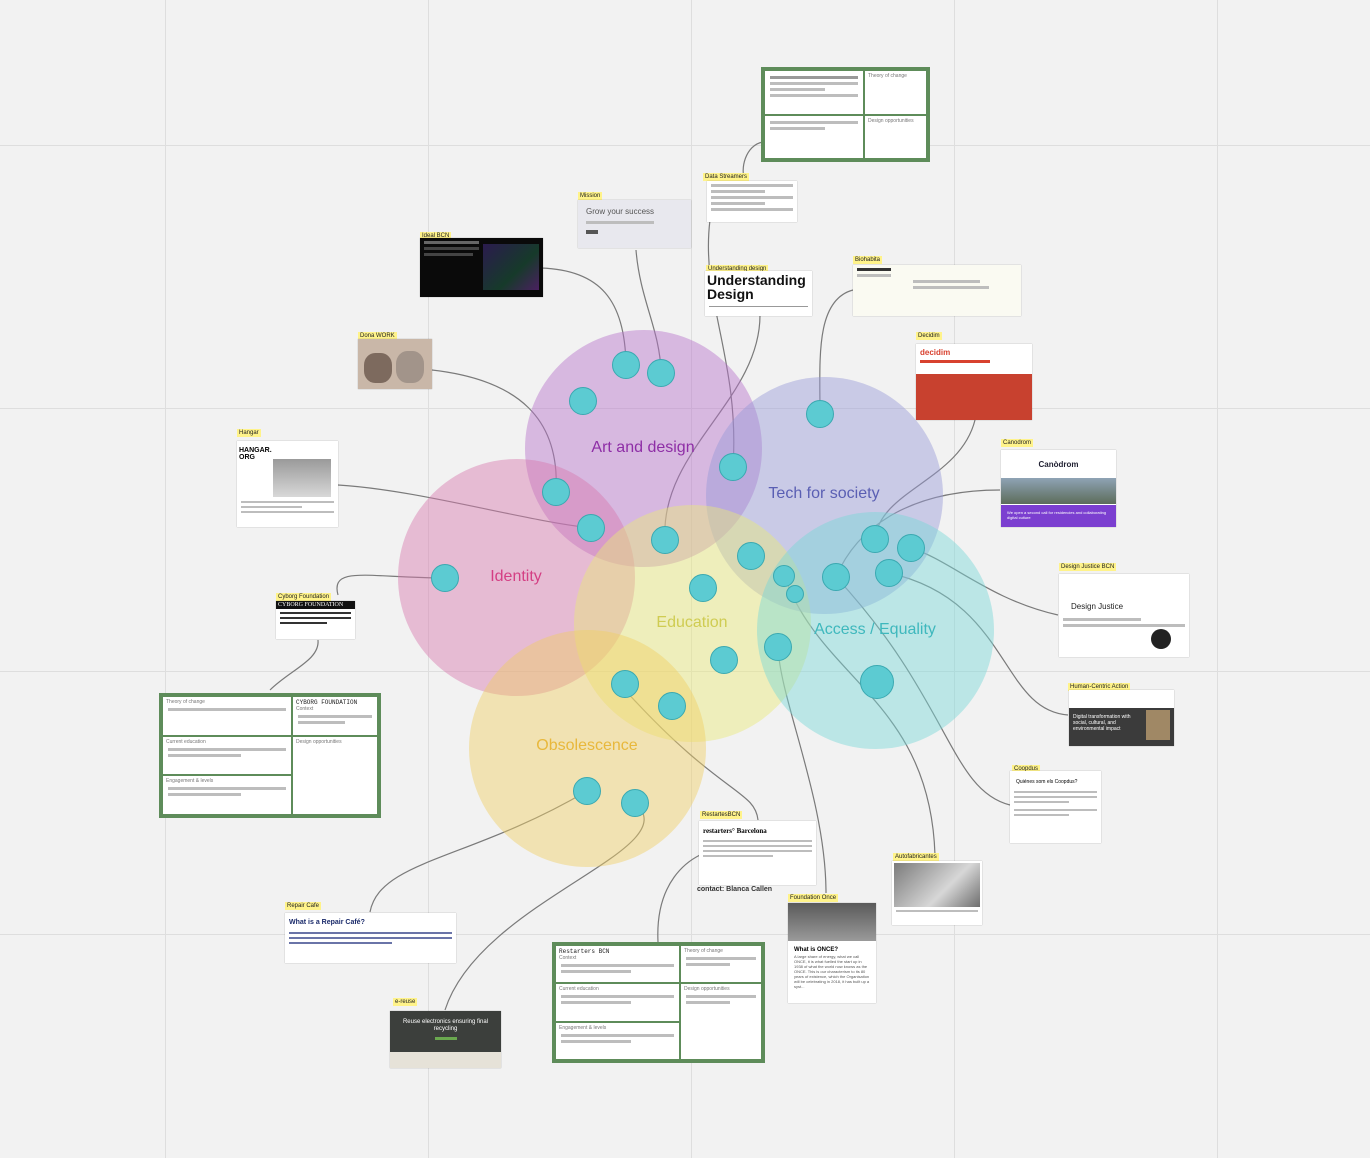  I want to click on region-label-education: Education, so click(692, 622).